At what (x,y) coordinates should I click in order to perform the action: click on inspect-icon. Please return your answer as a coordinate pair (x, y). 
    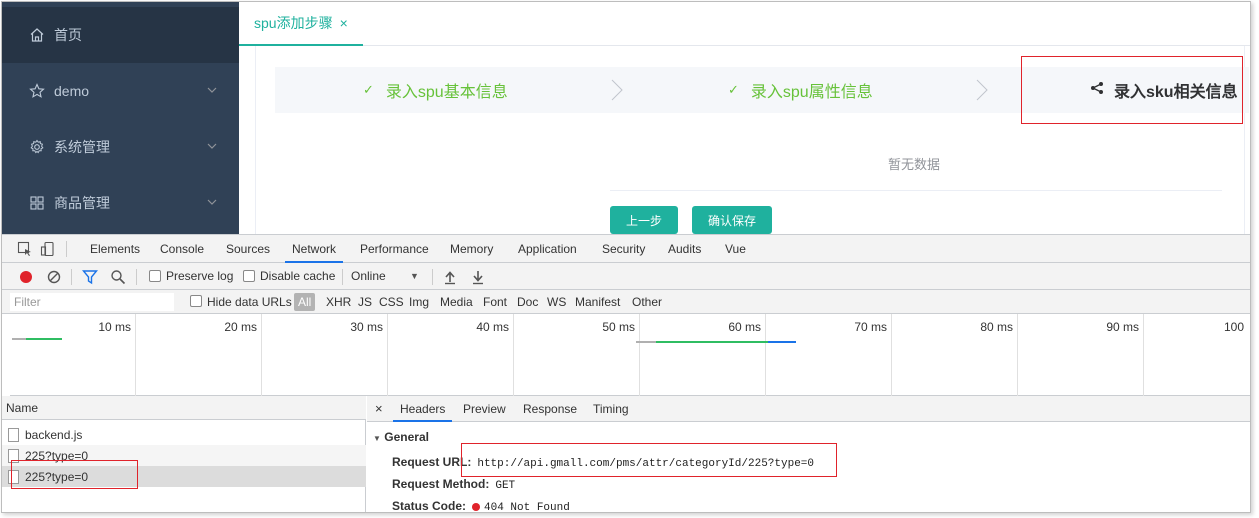
    Looking at the image, I should click on (25, 249).